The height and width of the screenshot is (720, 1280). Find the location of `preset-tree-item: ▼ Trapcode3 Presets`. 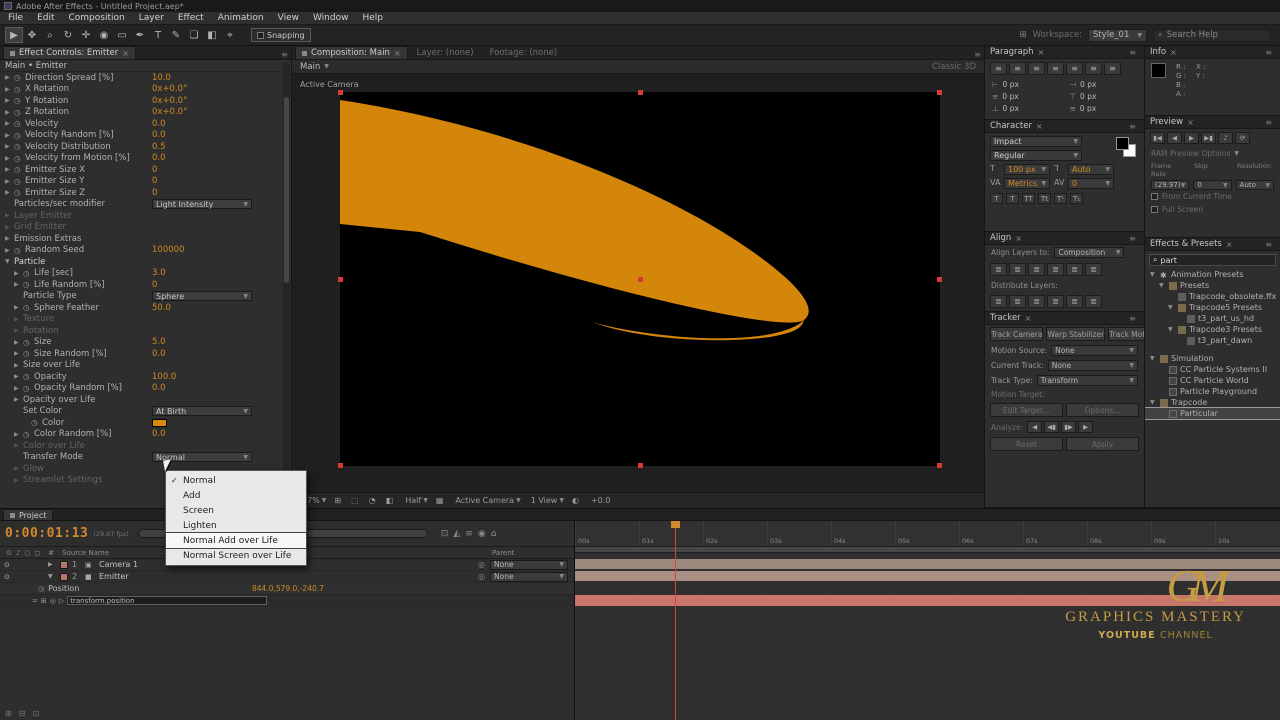

preset-tree-item: ▼ Trapcode3 Presets is located at coordinates (1212, 329).